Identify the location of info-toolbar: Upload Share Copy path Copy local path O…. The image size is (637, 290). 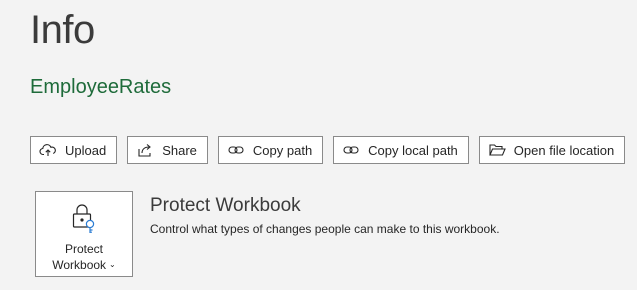
(328, 150).